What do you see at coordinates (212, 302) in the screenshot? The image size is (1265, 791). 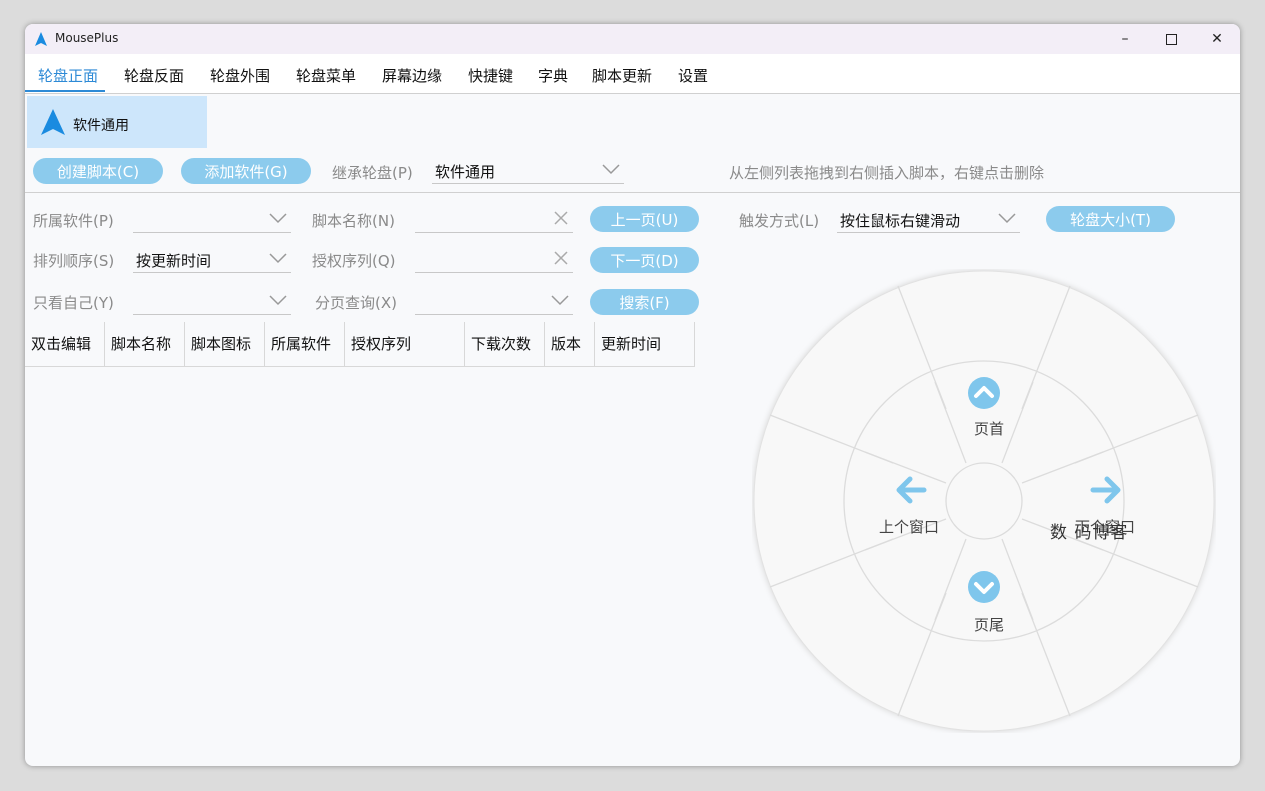 I see `only-mine-dropdown` at bounding box center [212, 302].